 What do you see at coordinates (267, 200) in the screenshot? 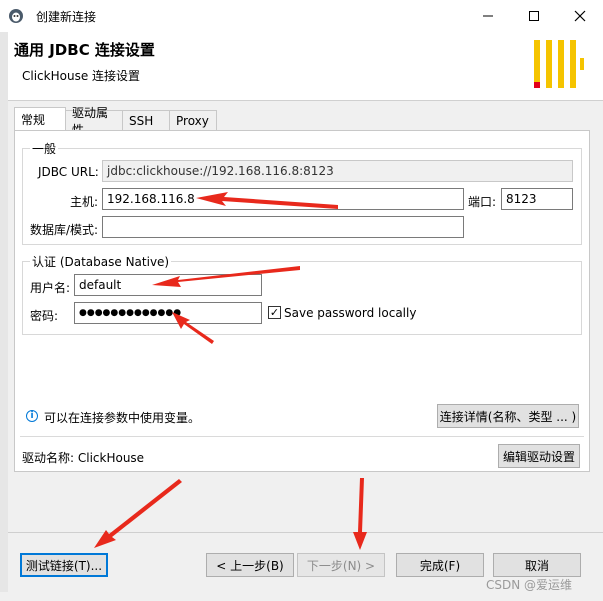
I see `arrow-to-host-icon` at bounding box center [267, 200].